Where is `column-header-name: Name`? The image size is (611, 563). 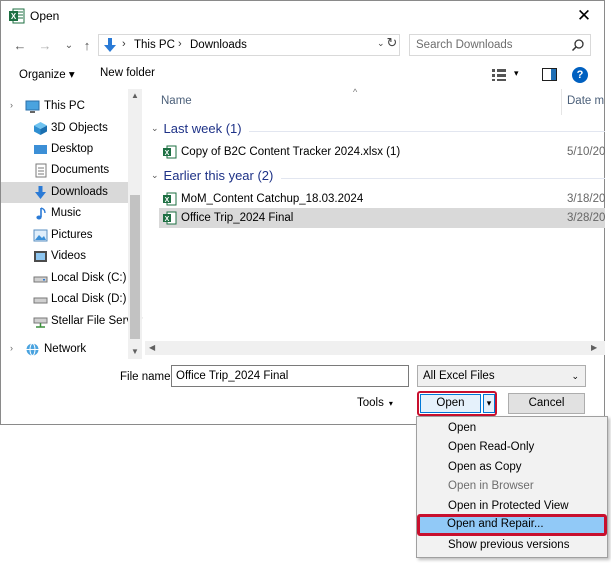
column-header-name: Name is located at coordinates (176, 101).